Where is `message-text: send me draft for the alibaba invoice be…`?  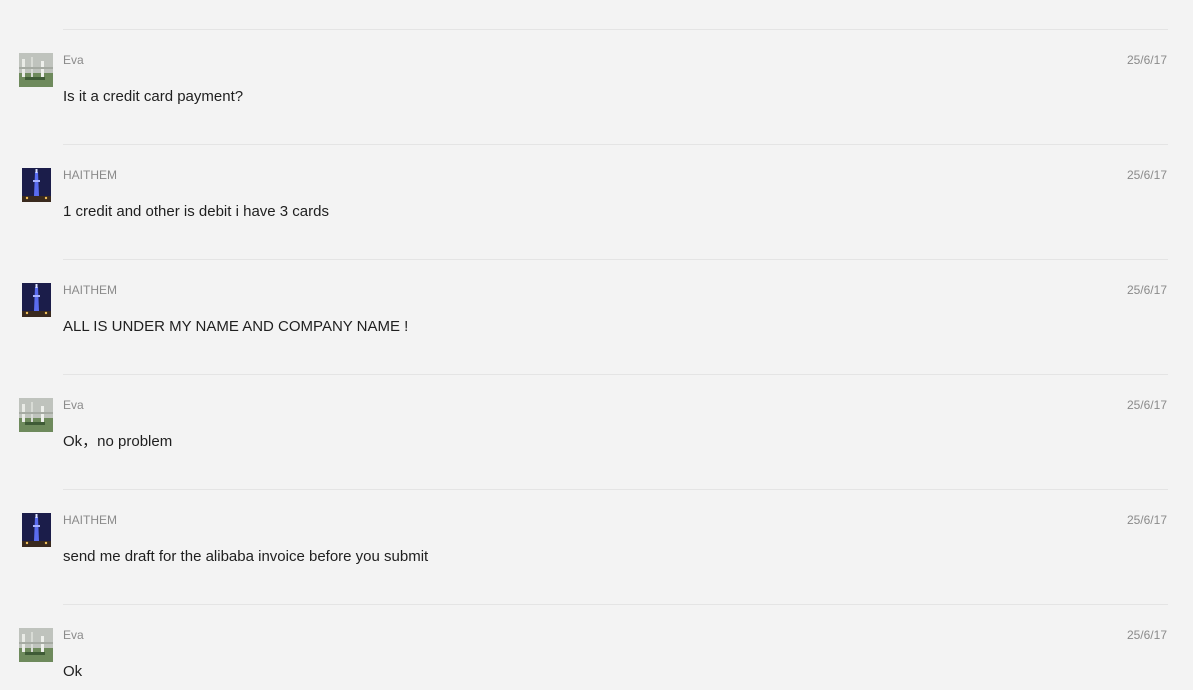 message-text: send me draft for the alibaba invoice be… is located at coordinates (246, 556).